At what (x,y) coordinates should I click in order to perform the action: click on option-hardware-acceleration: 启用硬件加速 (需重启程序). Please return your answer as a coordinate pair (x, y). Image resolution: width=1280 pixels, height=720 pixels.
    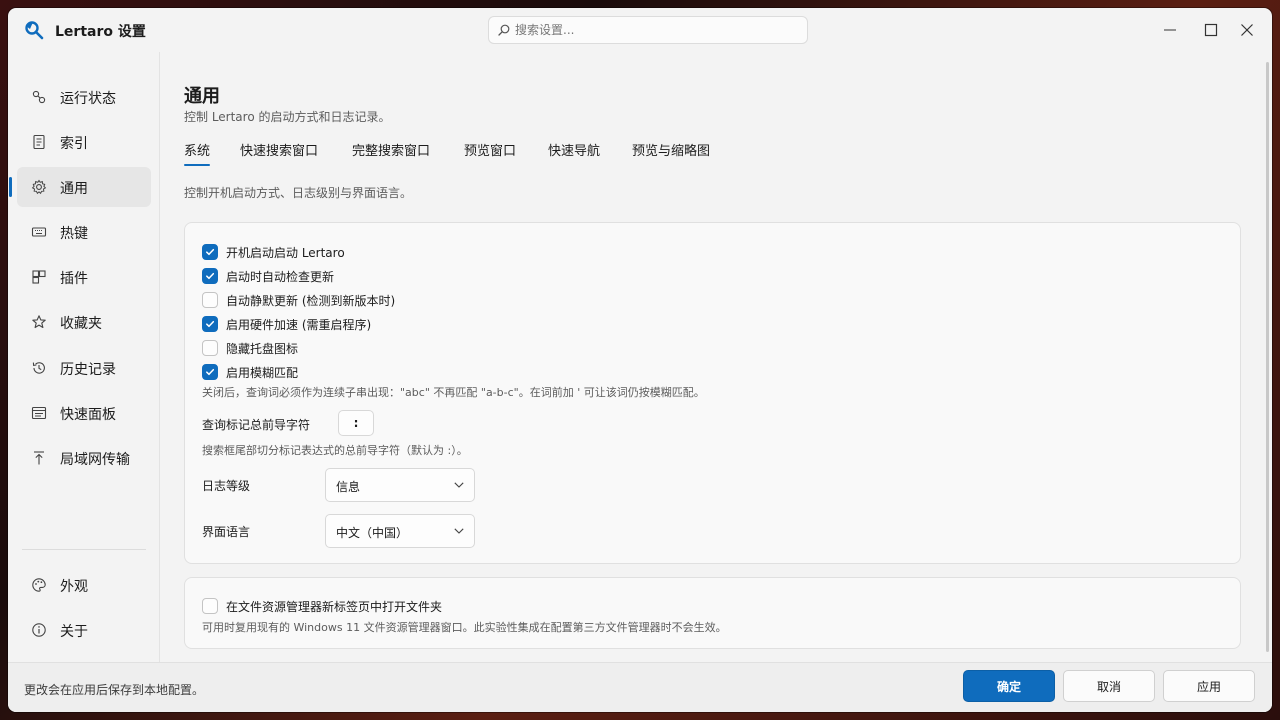
    Looking at the image, I should click on (286, 324).